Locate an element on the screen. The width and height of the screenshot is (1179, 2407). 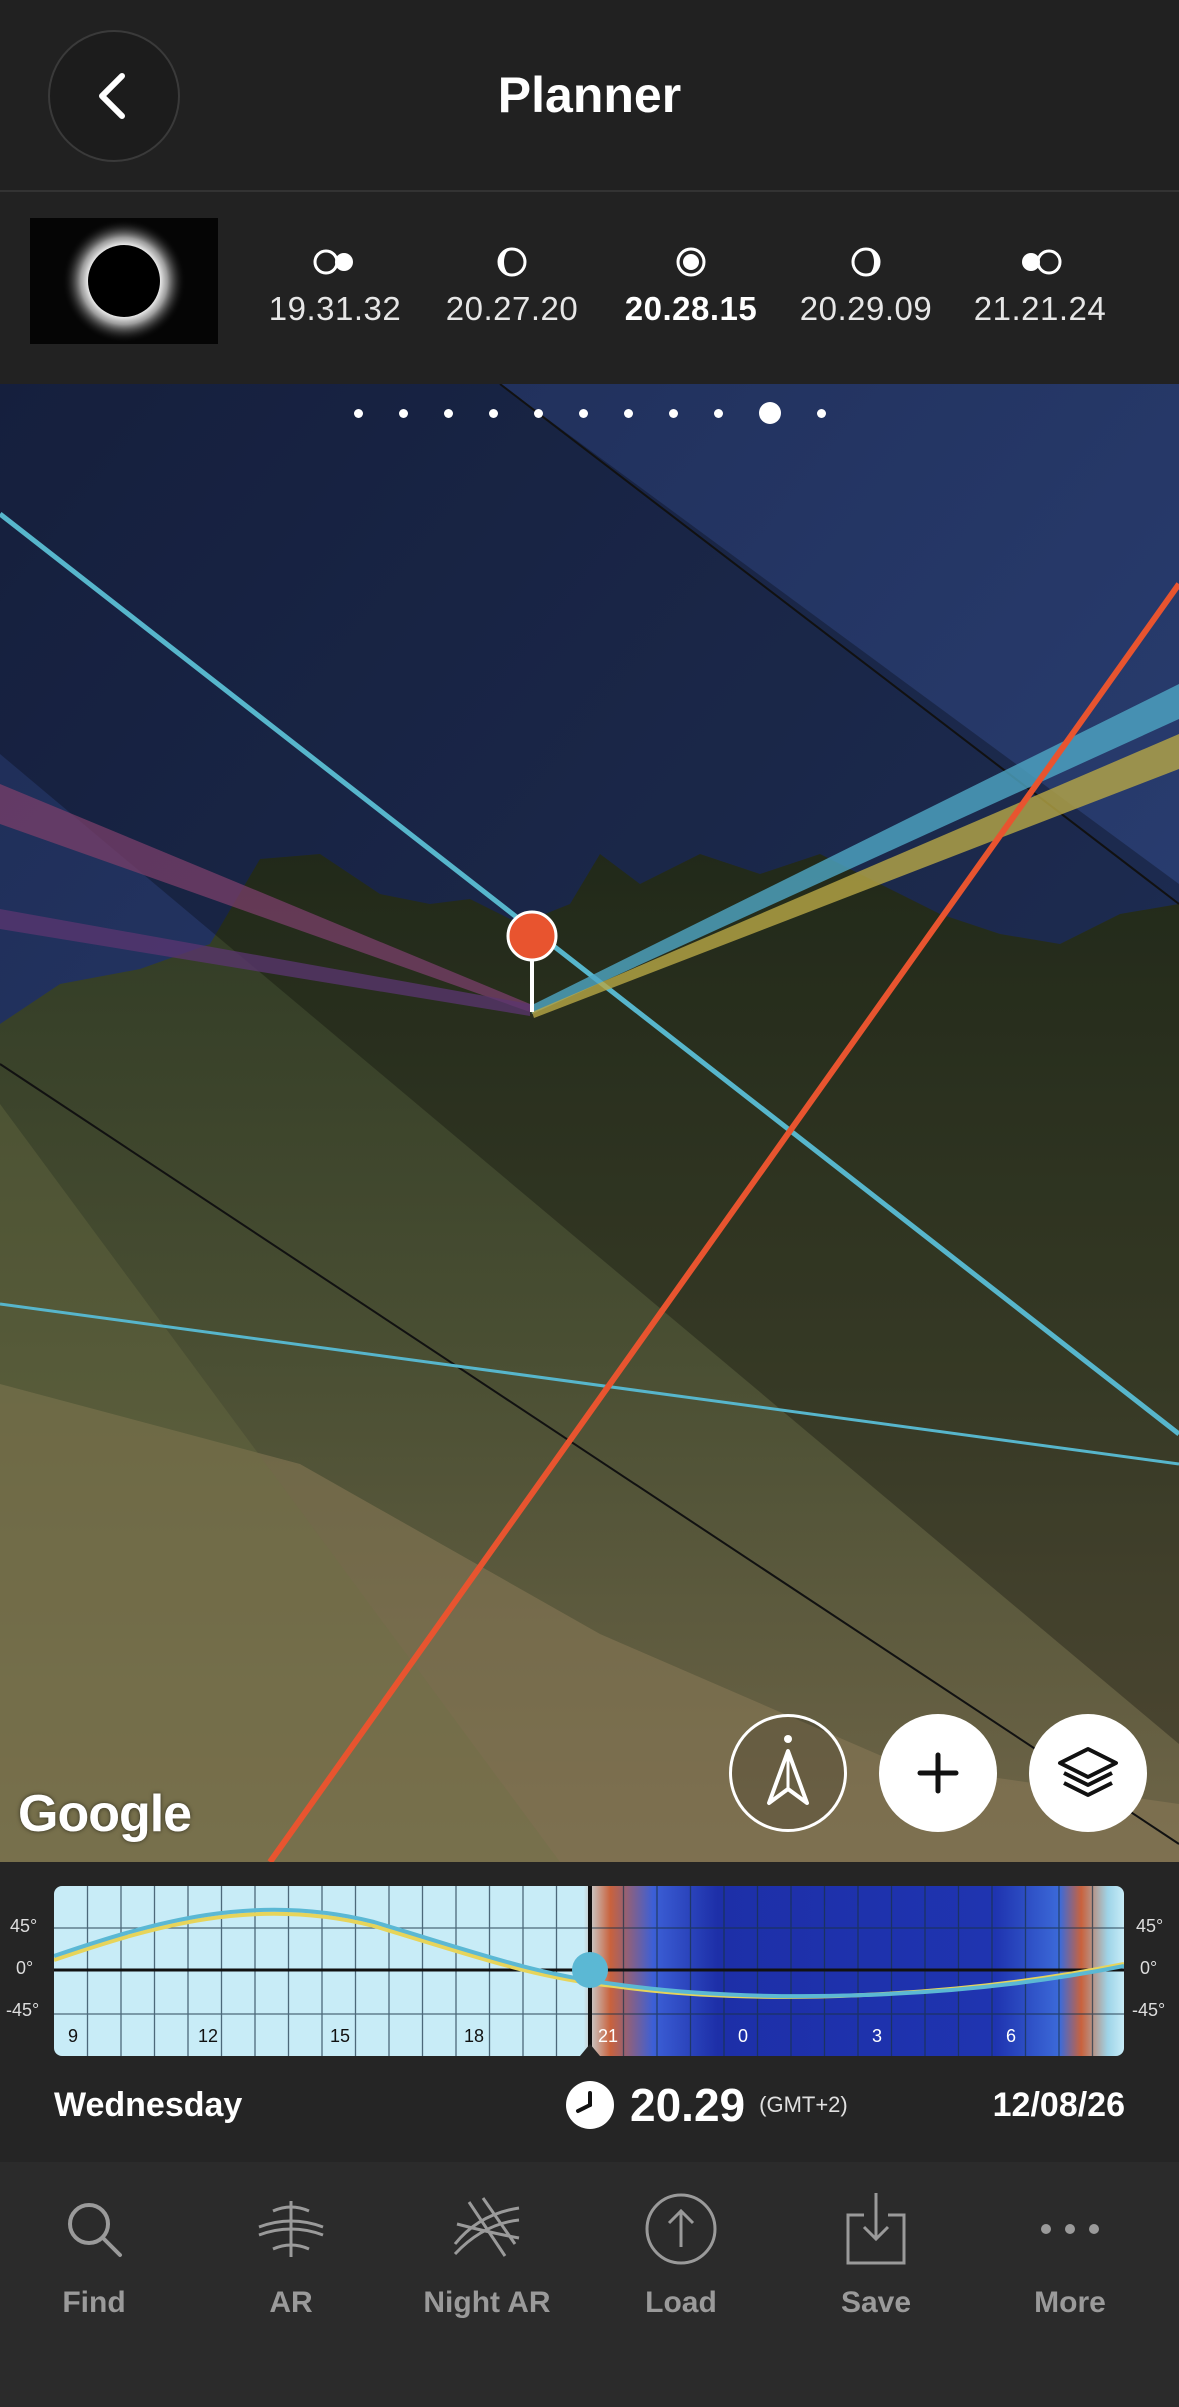
compass-arrow-icon is located at coordinates (788, 1770).